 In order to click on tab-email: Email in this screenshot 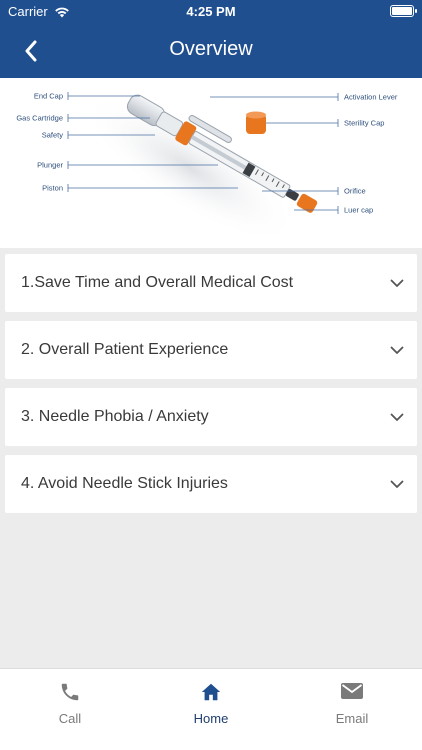, I will do `click(352, 709)`.